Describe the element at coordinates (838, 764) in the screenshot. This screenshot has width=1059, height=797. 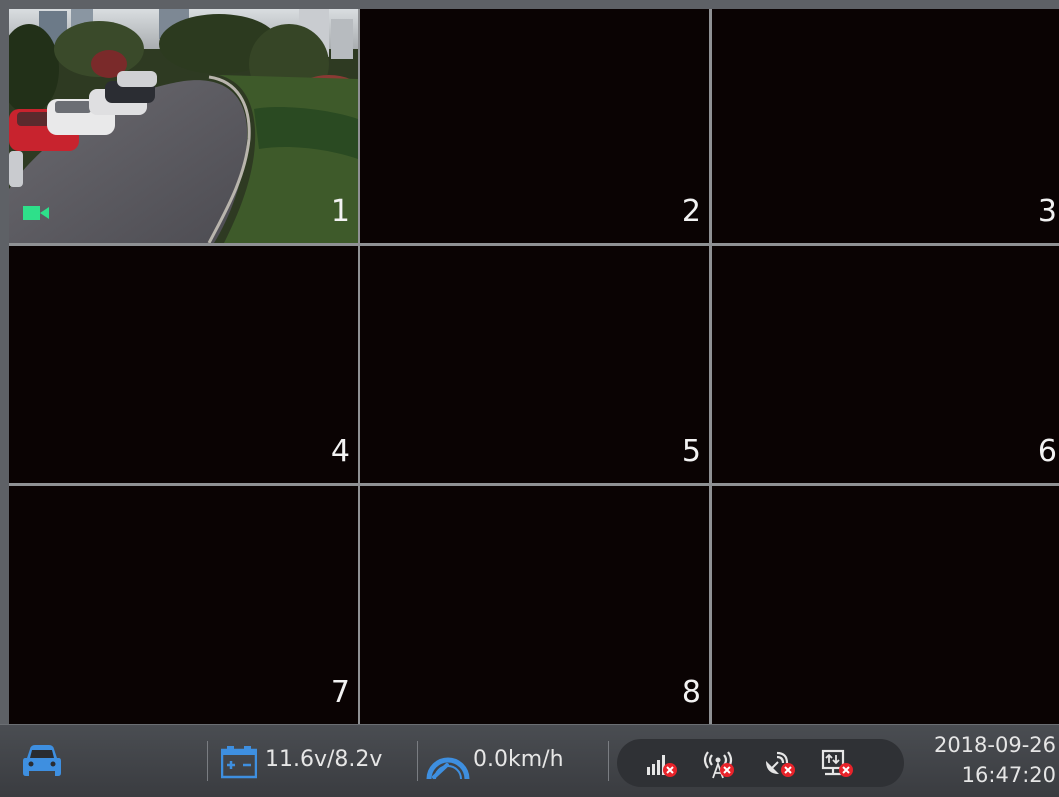
I see `server-connection-icon` at that location.